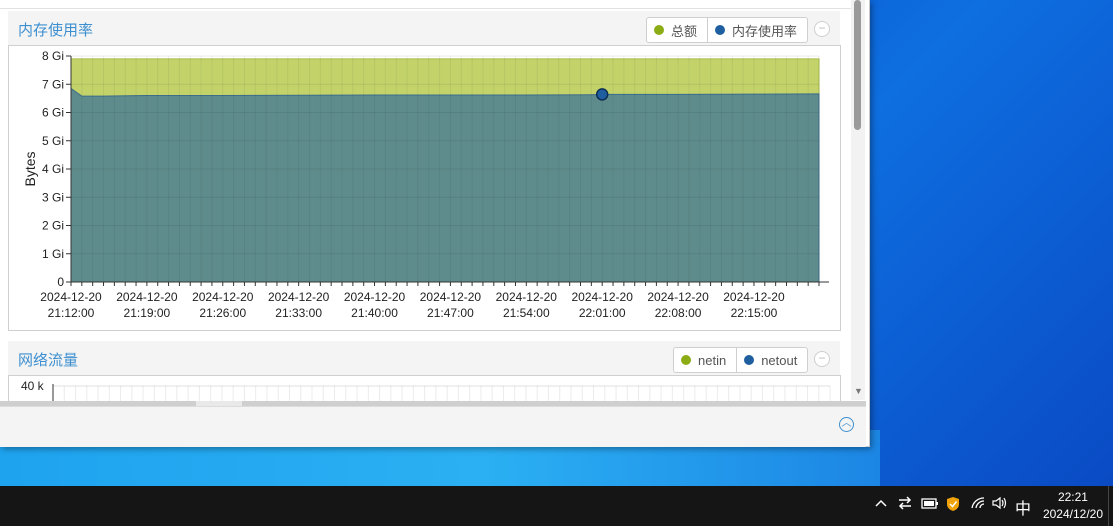 This screenshot has height=526, width=1113. Describe the element at coordinates (930, 504) in the screenshot. I see `battery-icon` at that location.